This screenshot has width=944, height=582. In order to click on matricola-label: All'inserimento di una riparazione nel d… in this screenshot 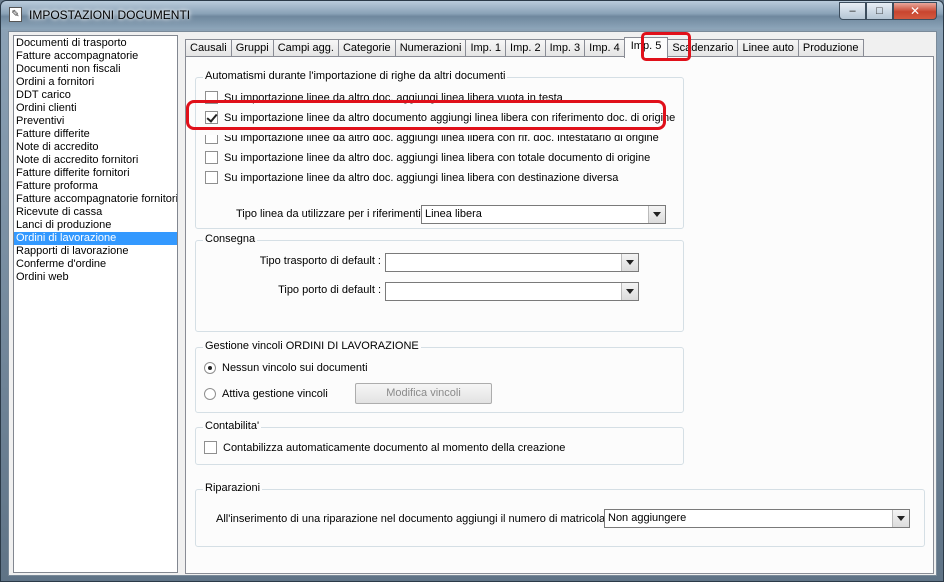, I will do `click(414, 519)`.